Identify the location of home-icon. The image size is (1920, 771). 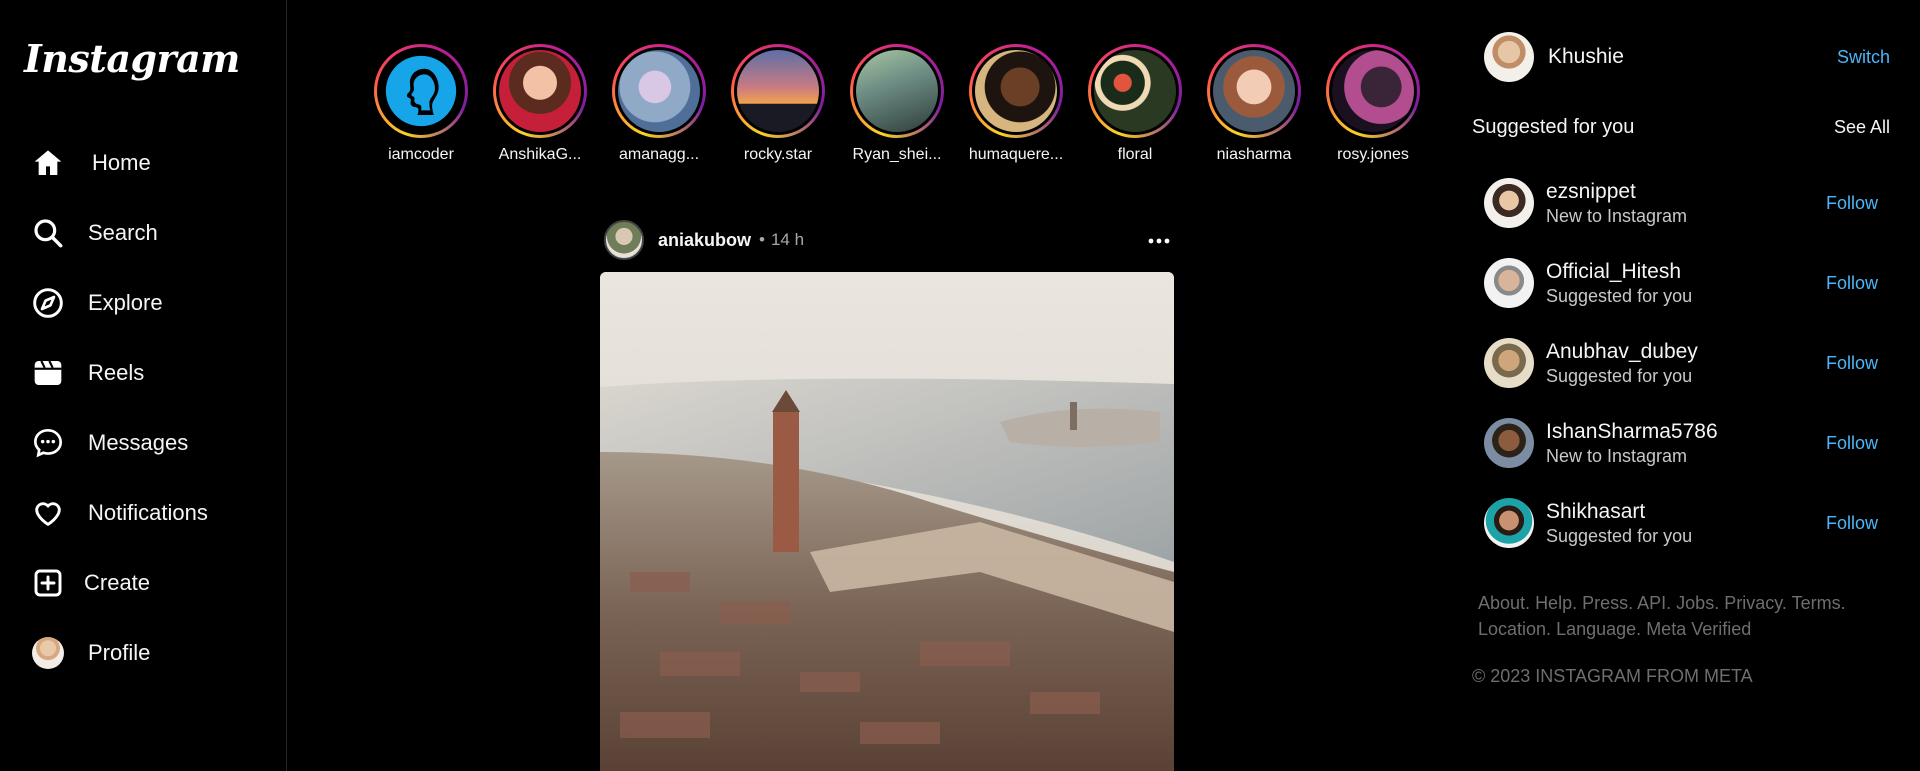
(48, 163).